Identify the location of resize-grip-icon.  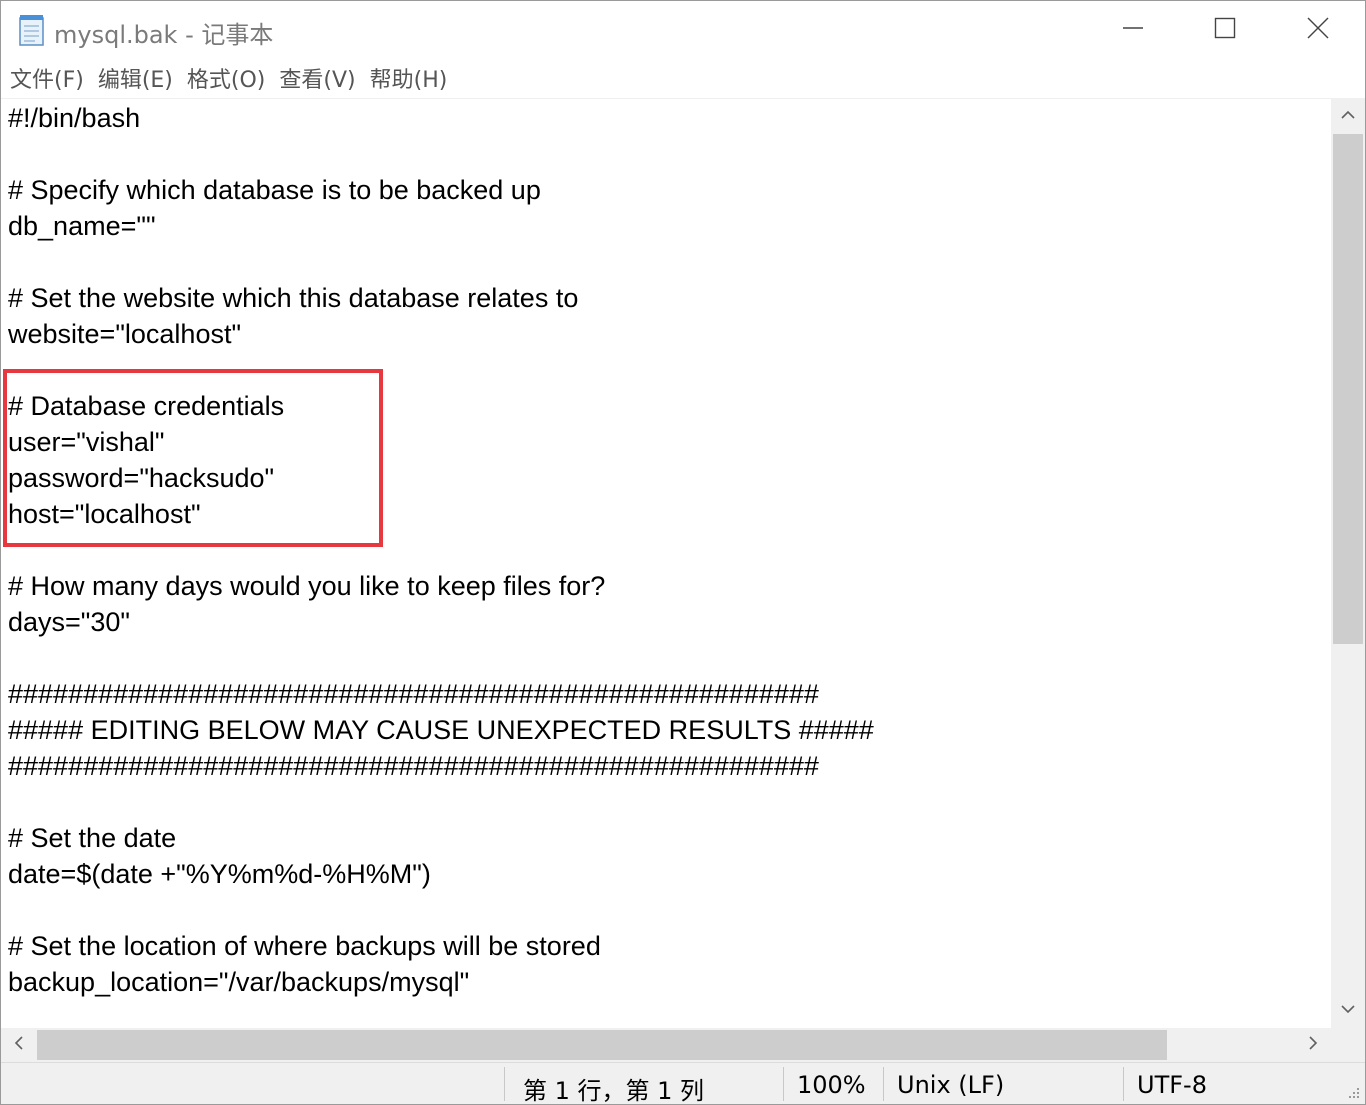
(1353, 1092).